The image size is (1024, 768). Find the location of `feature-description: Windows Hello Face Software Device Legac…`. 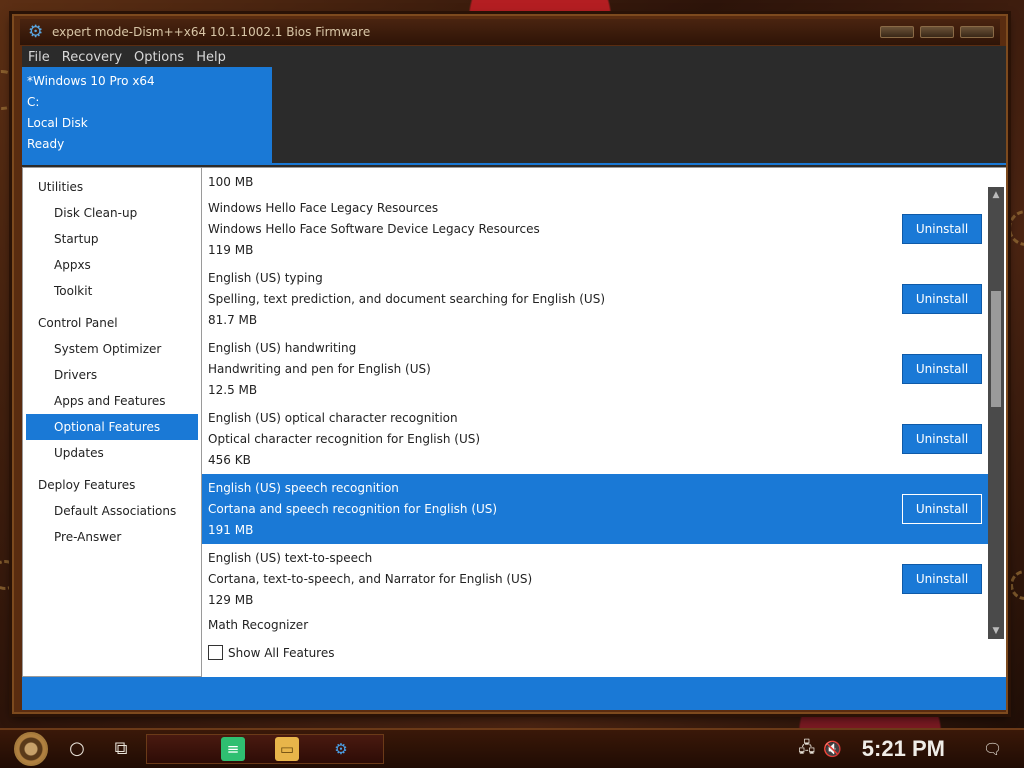

feature-description: Windows Hello Face Software Device Legac… is located at coordinates (374, 229).